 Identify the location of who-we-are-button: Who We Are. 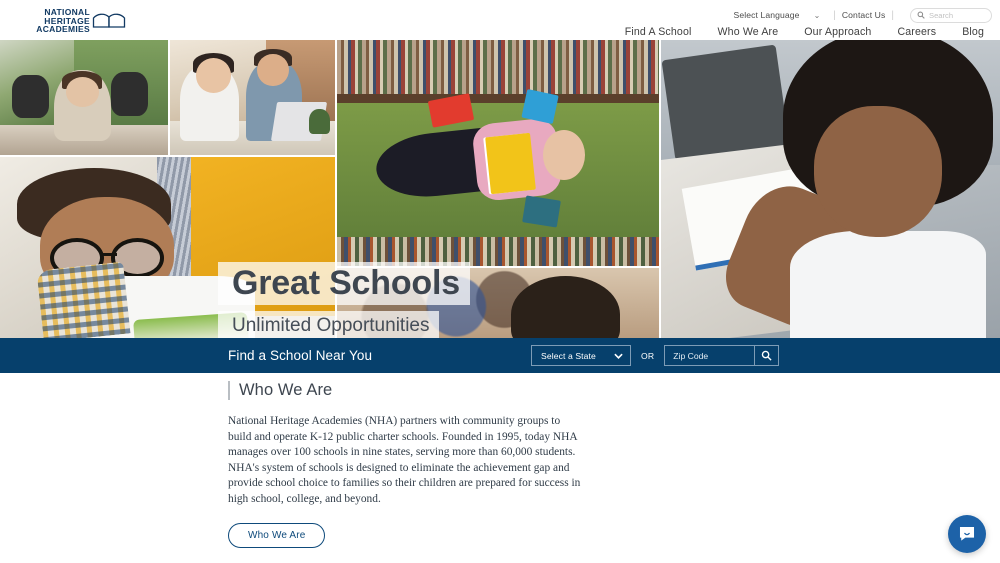
(277, 535).